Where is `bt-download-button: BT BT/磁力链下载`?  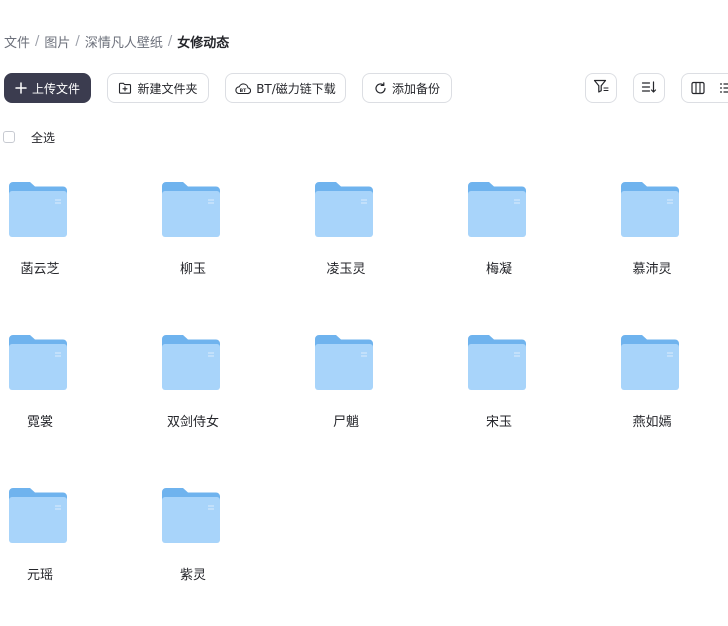
bt-download-button: BT BT/磁力链下载 is located at coordinates (285, 88).